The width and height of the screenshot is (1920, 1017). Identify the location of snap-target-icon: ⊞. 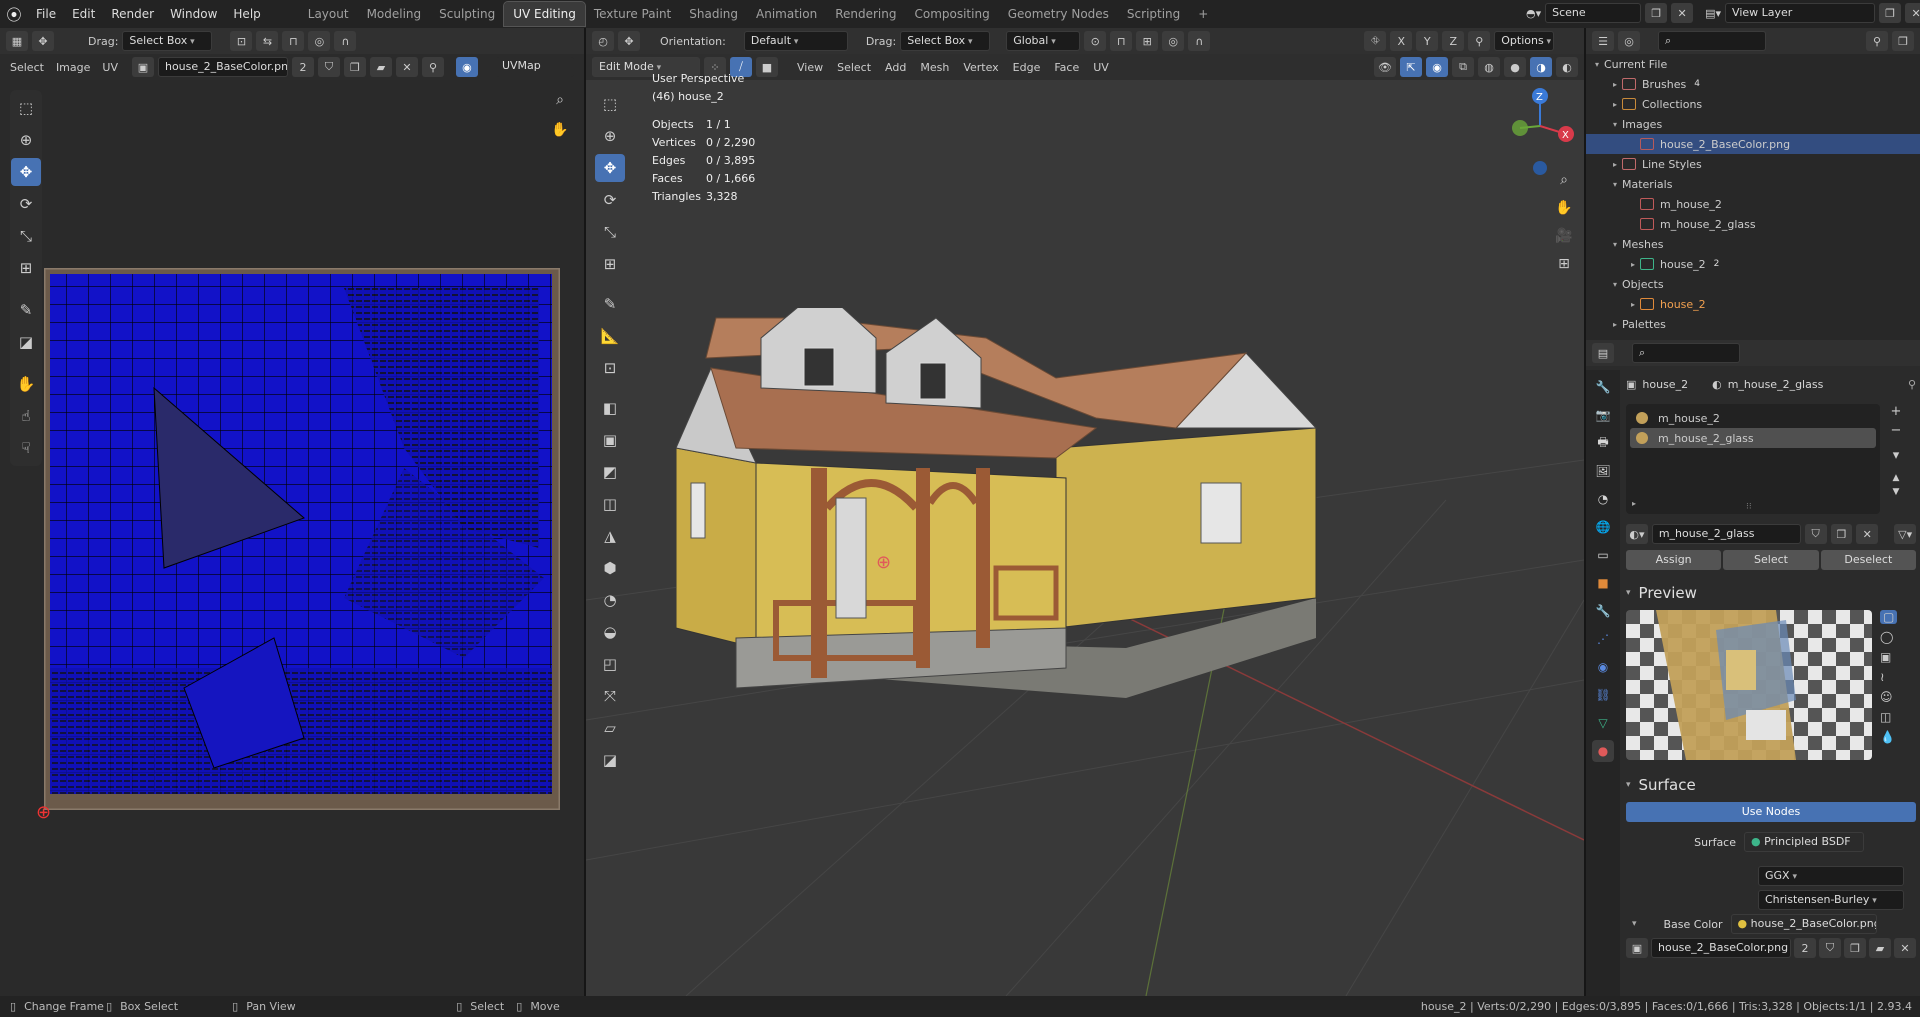
(1147, 41).